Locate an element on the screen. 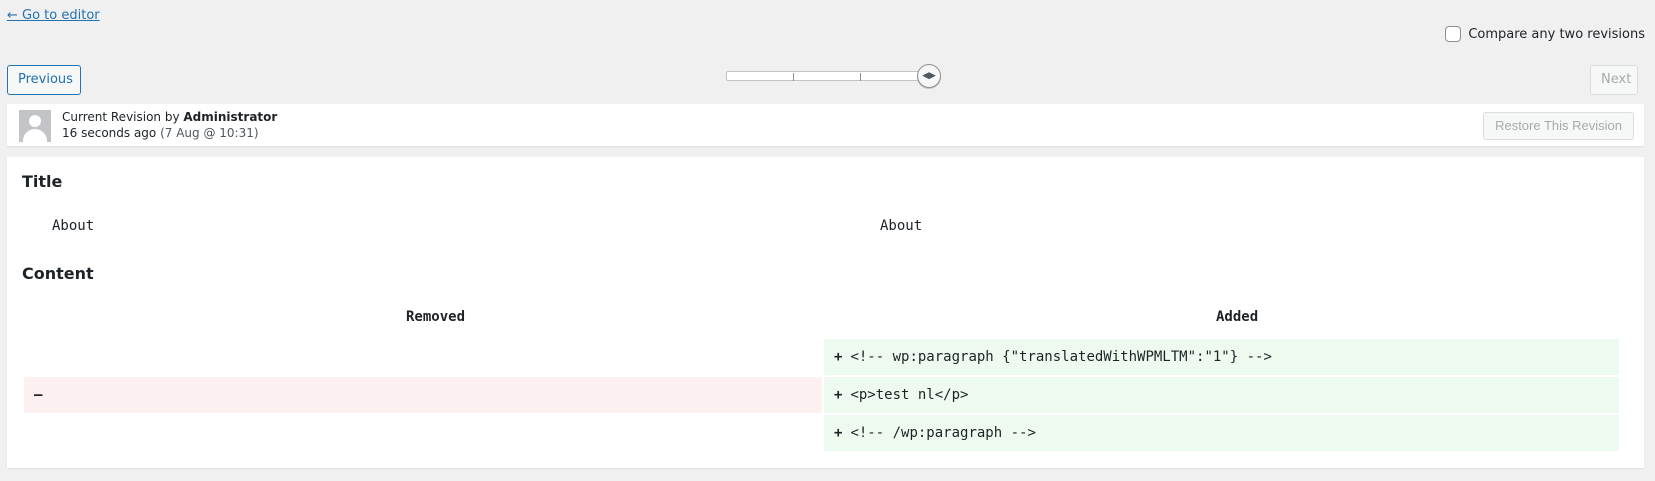 The height and width of the screenshot is (481, 1655). slider-track is located at coordinates (827, 76).